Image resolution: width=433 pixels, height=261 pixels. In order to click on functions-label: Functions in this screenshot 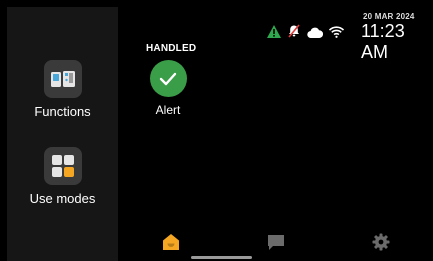, I will do `click(62, 111)`.